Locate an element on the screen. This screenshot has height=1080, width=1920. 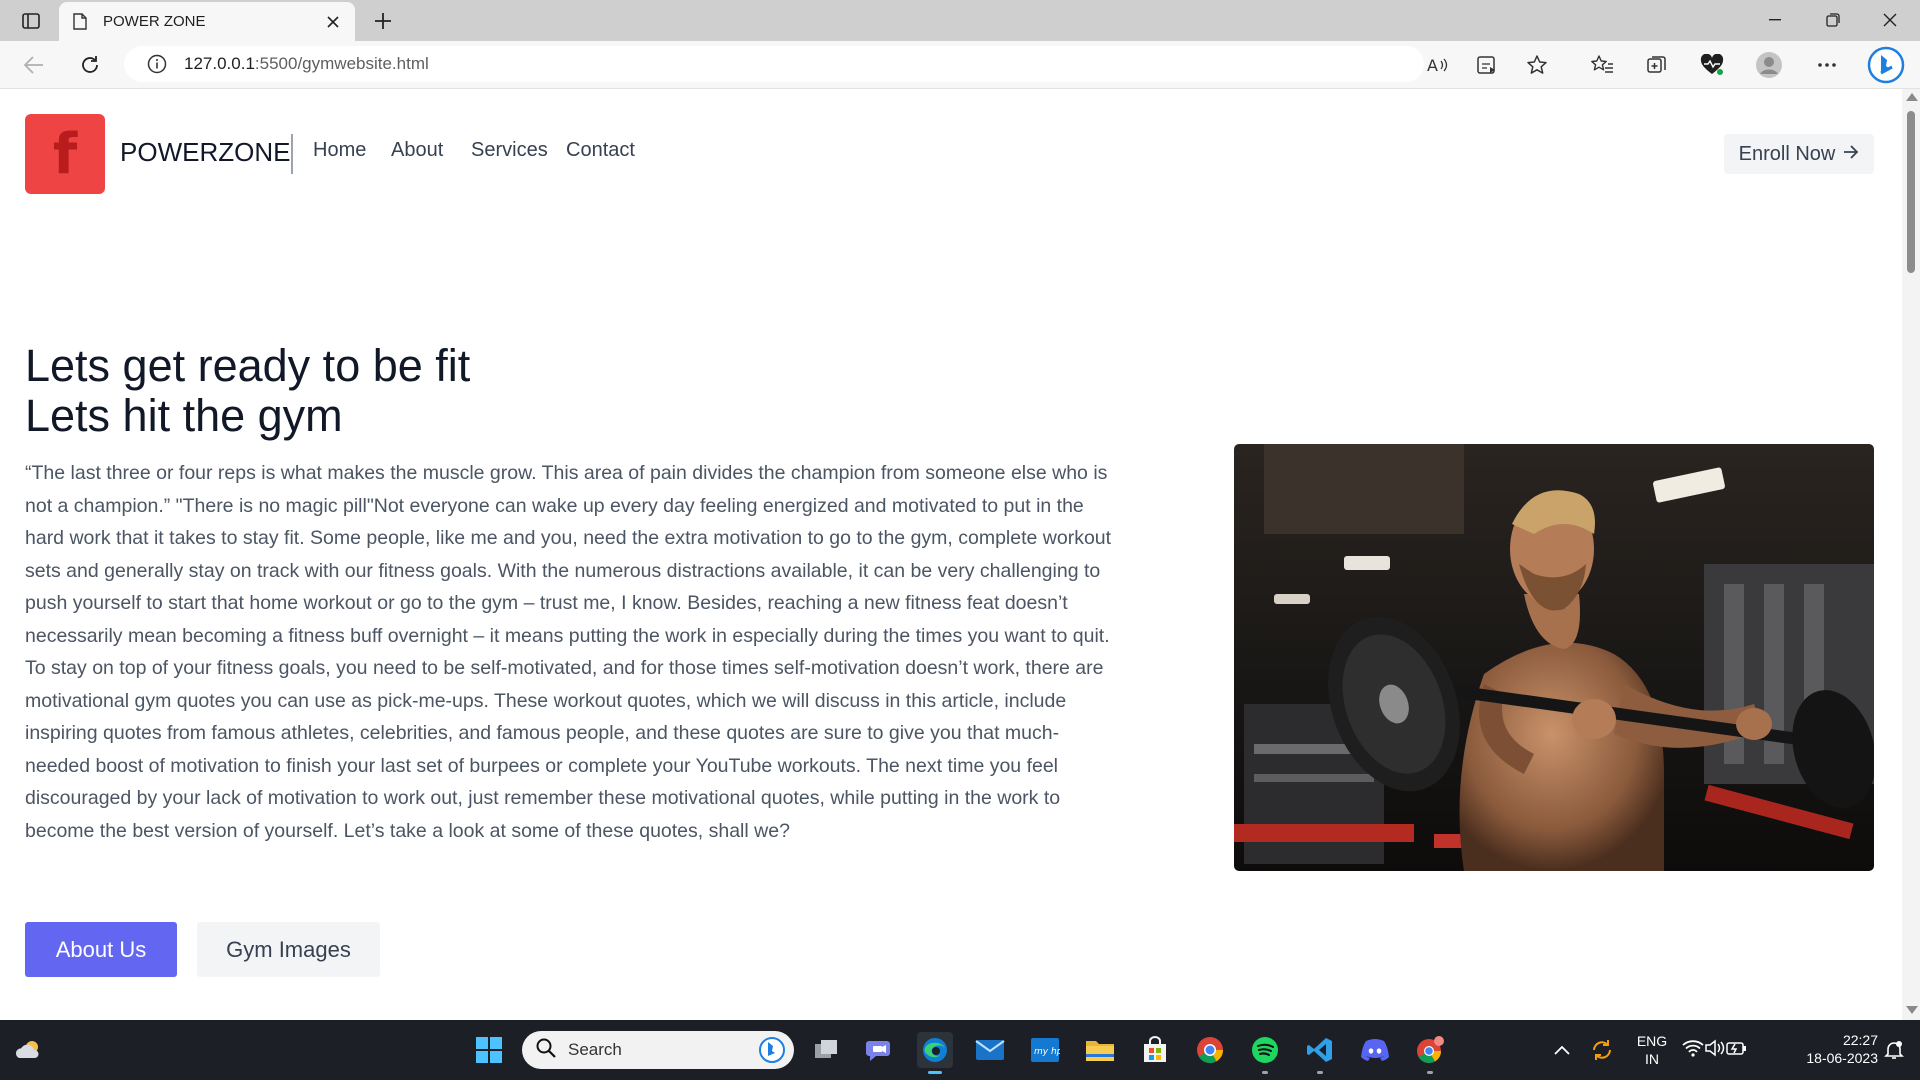
scroll-thumb is located at coordinates (1911, 192).